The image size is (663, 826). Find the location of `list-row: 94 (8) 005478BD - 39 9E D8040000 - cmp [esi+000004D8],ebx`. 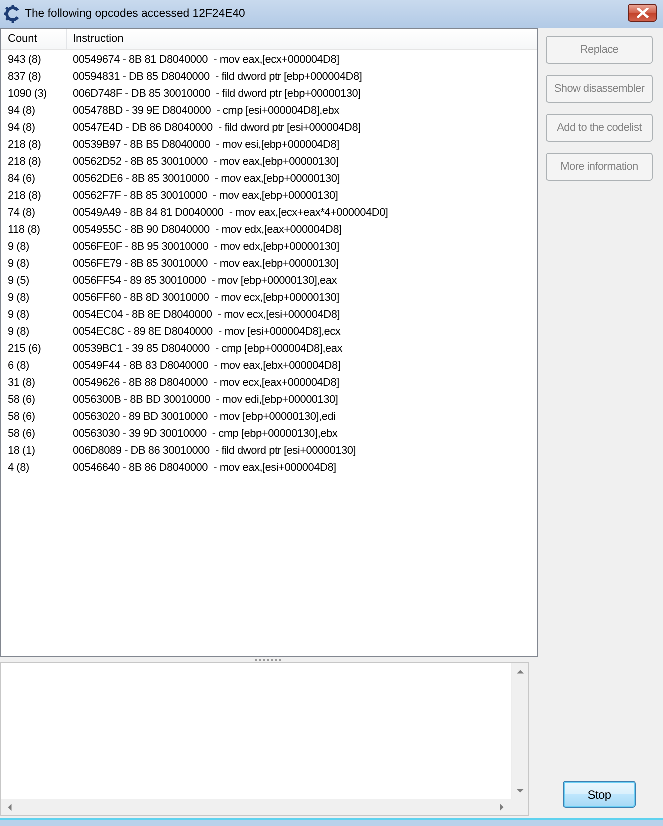

list-row: 94 (8) 005478BD - 39 9E D8040000 - cmp [esi+000004D8],ebx is located at coordinates (269, 110).